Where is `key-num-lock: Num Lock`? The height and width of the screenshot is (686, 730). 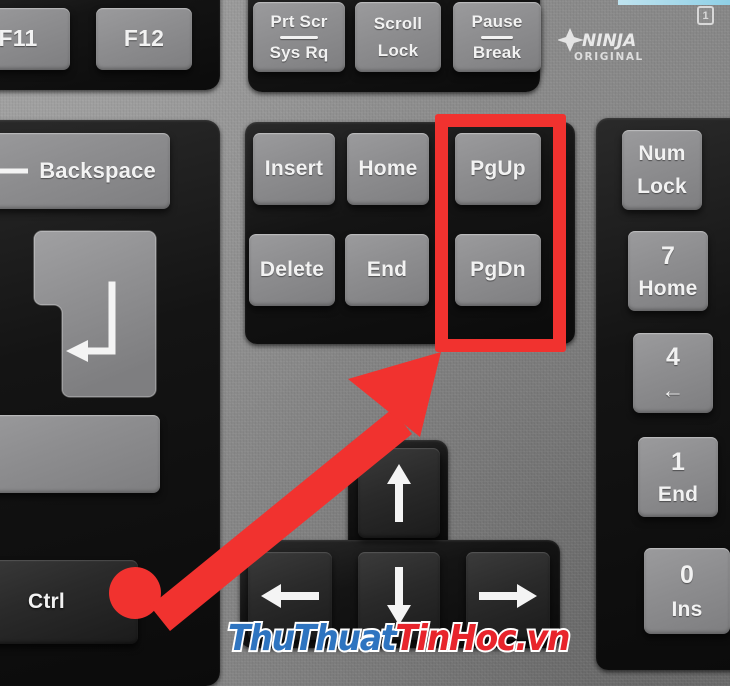
key-num-lock: Num Lock is located at coordinates (662, 170).